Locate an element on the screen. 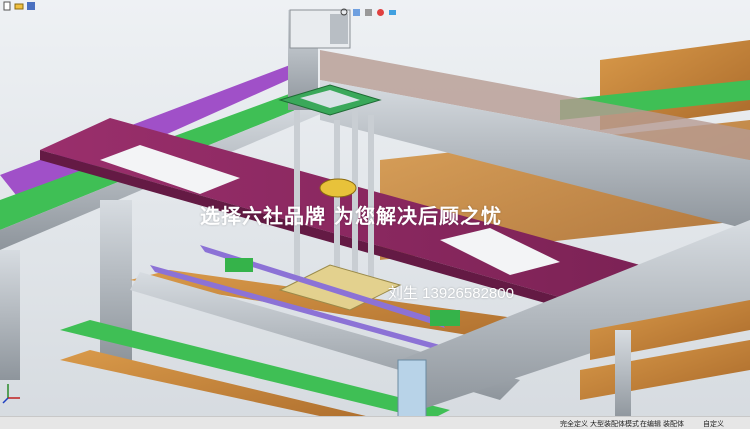  status-large-assembly-mode: 大型装配体模式 is located at coordinates (614, 424).